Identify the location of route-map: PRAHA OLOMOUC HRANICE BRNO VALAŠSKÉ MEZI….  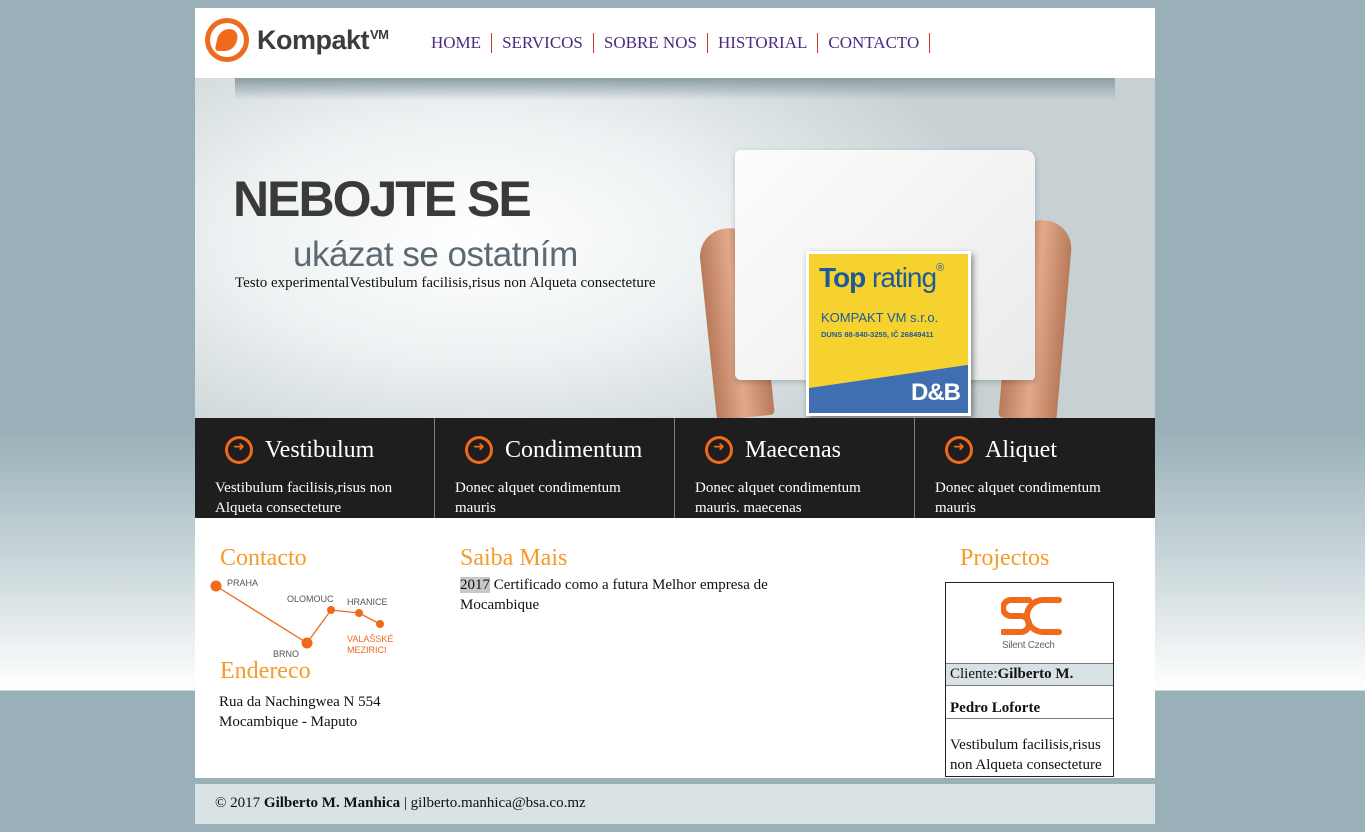
(301, 618).